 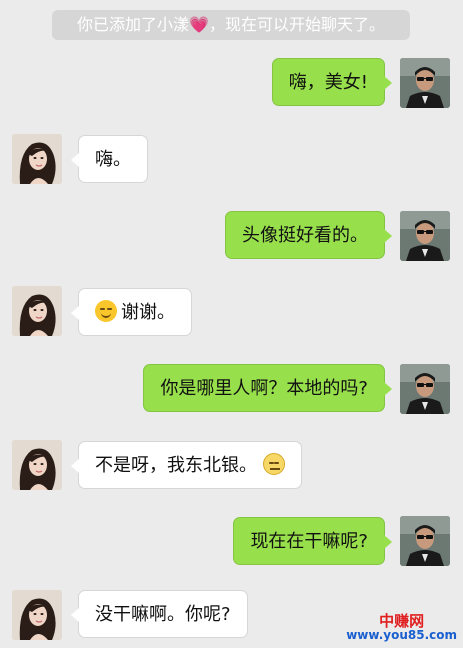 I want to click on message-text: 嗨。, so click(x=113, y=159).